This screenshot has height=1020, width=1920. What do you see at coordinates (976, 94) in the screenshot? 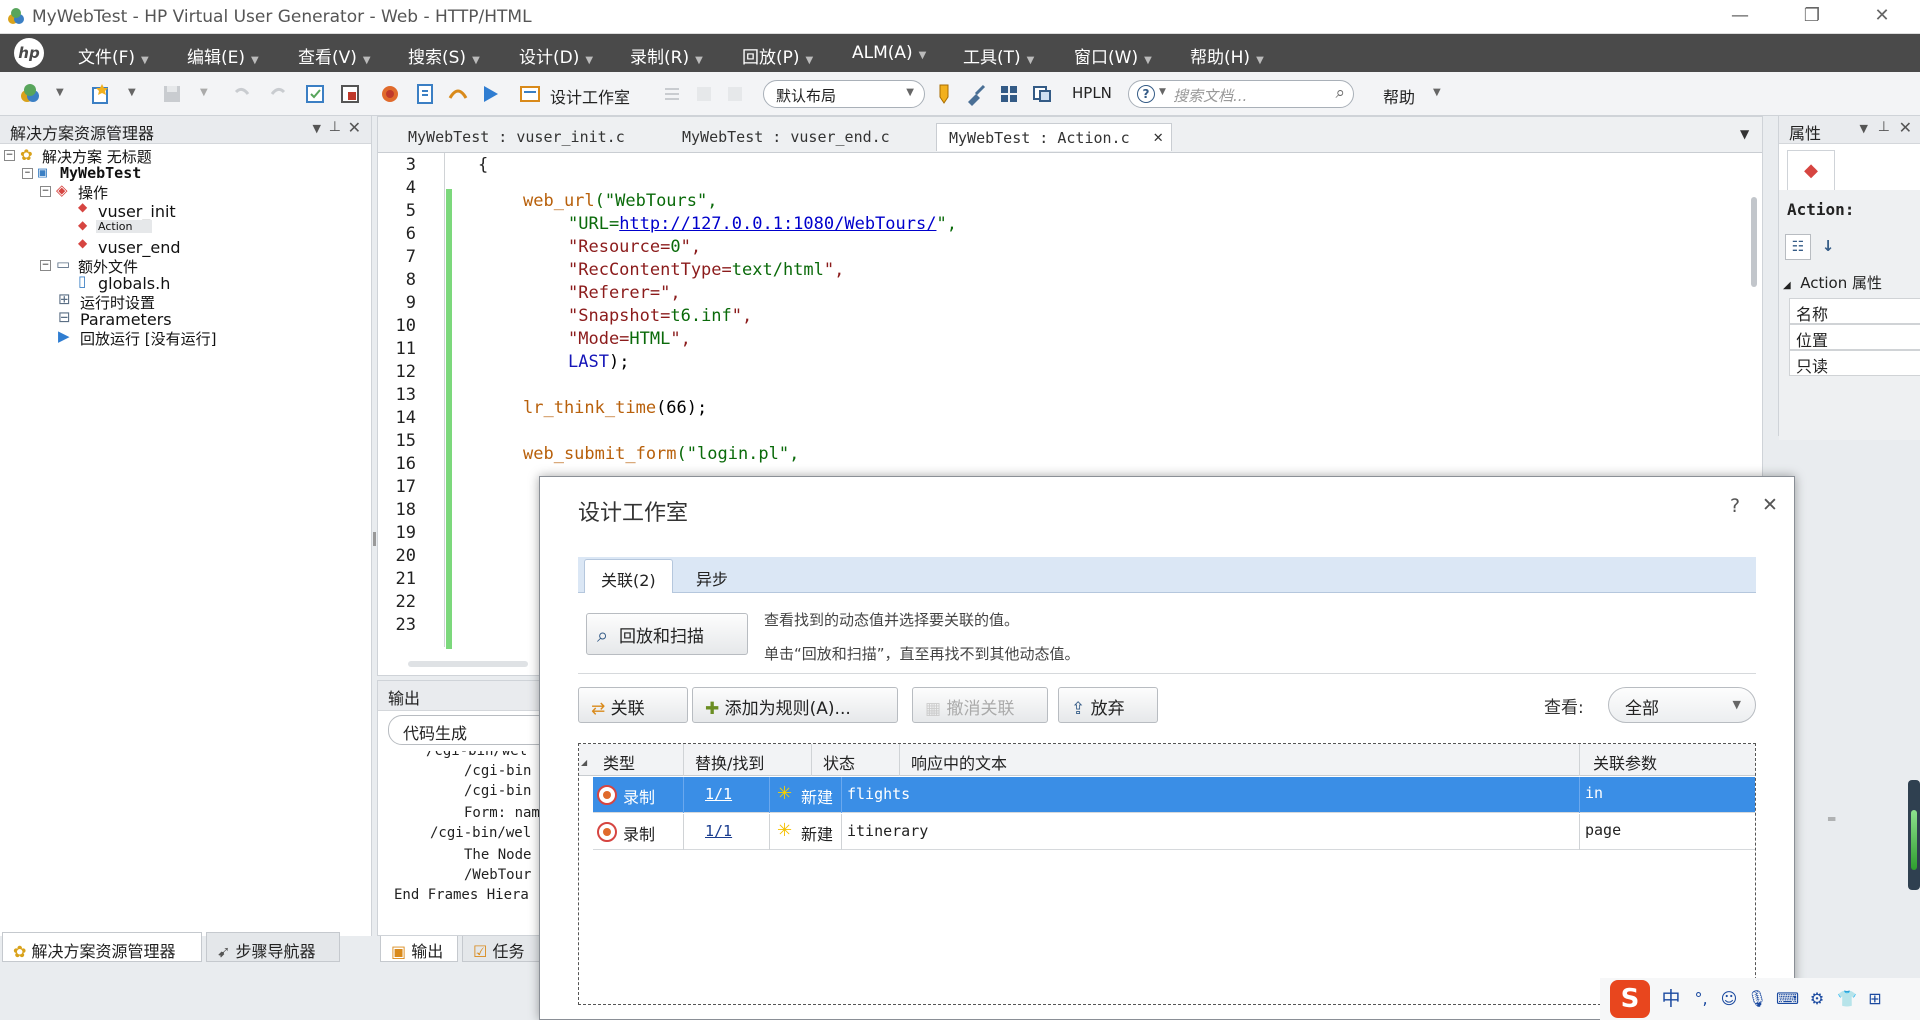
I see `brush-icon` at bounding box center [976, 94].